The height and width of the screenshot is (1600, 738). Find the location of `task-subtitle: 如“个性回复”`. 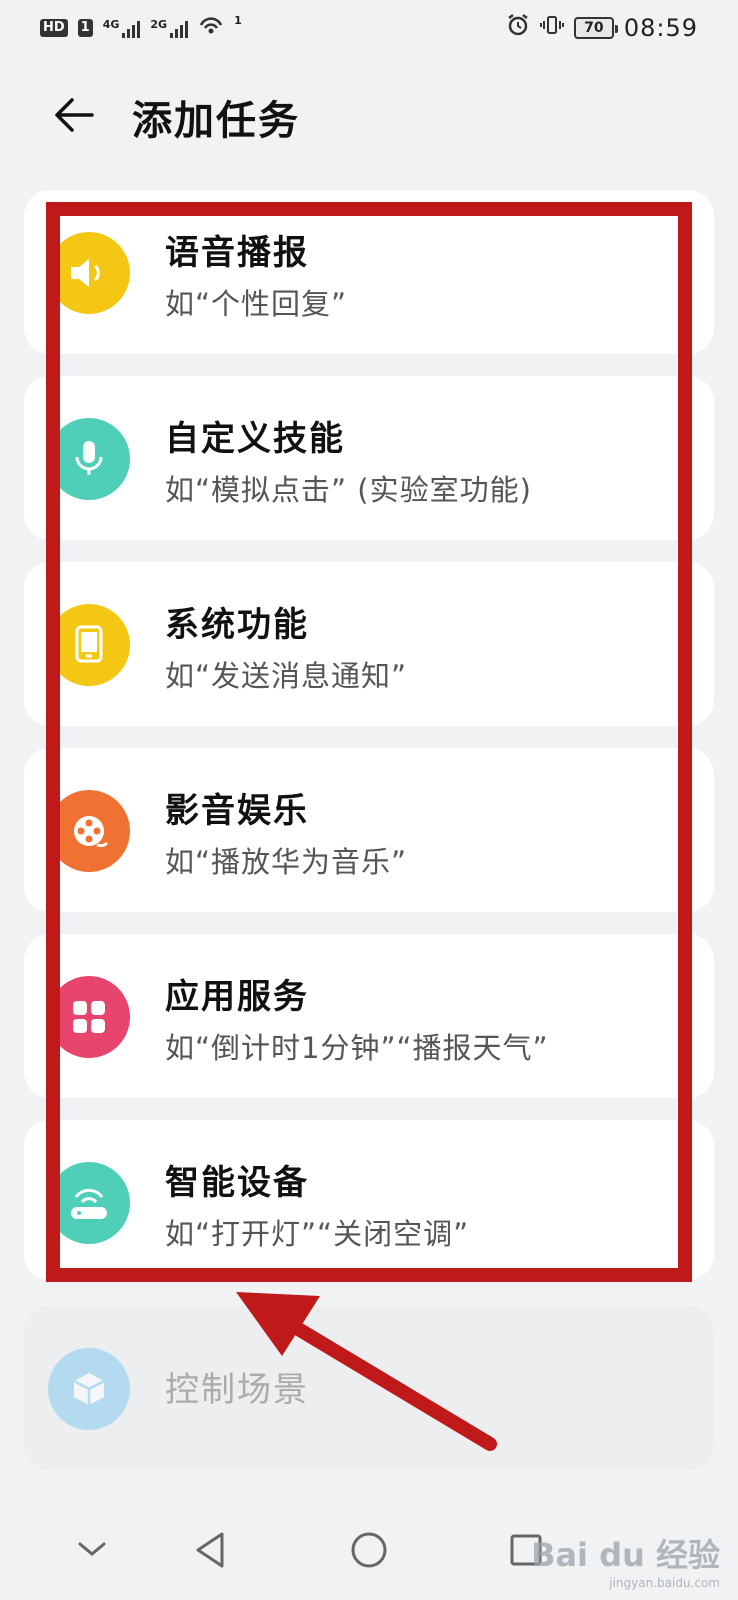

task-subtitle: 如“个性回复” is located at coordinates (256, 304).